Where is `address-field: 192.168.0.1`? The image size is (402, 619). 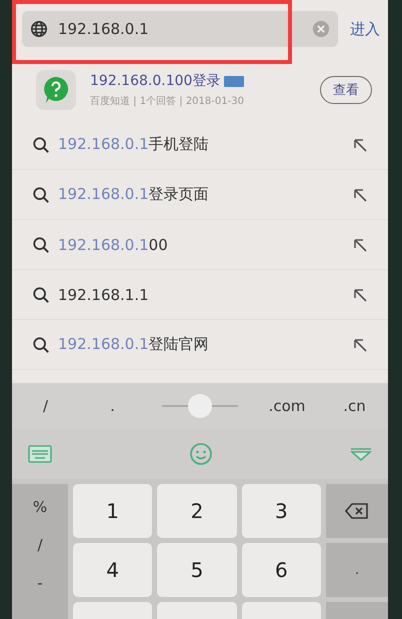
address-field: 192.168.0.1 is located at coordinates (180, 29).